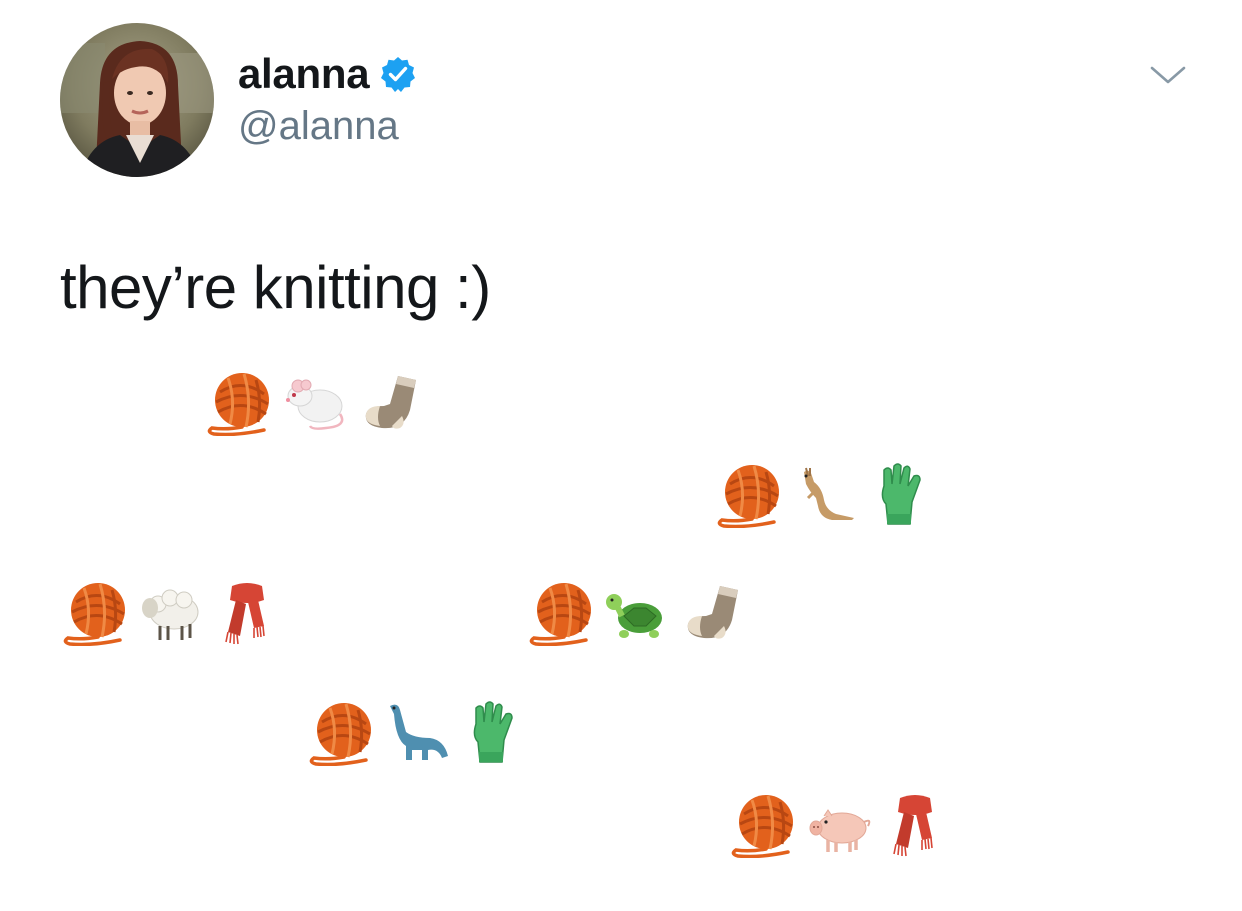  I want to click on avatar, so click(137, 100).